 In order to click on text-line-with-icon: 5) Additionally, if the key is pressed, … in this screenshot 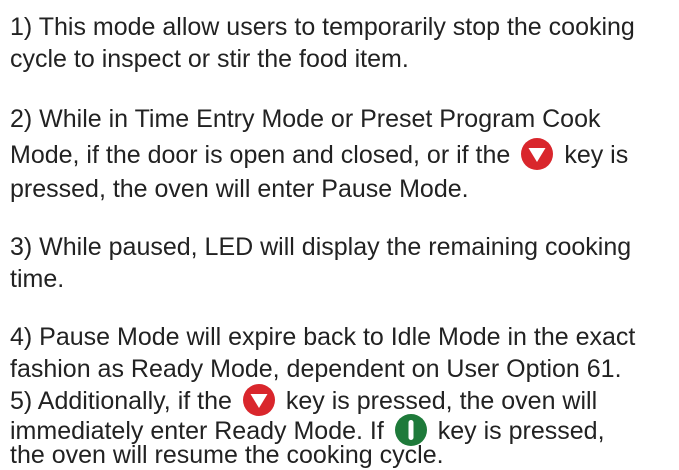, I will do `click(303, 400)`.